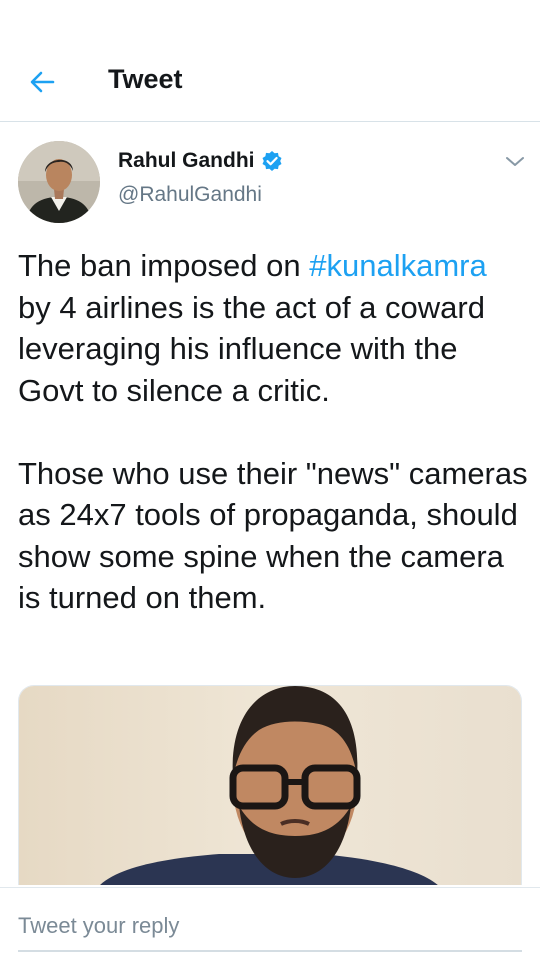  I want to click on arrow-left-icon, so click(42, 82).